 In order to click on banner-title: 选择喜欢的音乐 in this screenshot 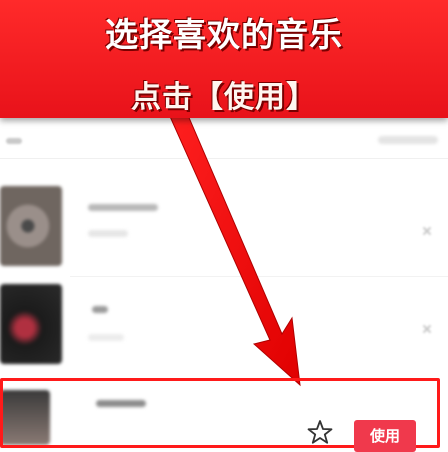, I will do `click(224, 34)`.